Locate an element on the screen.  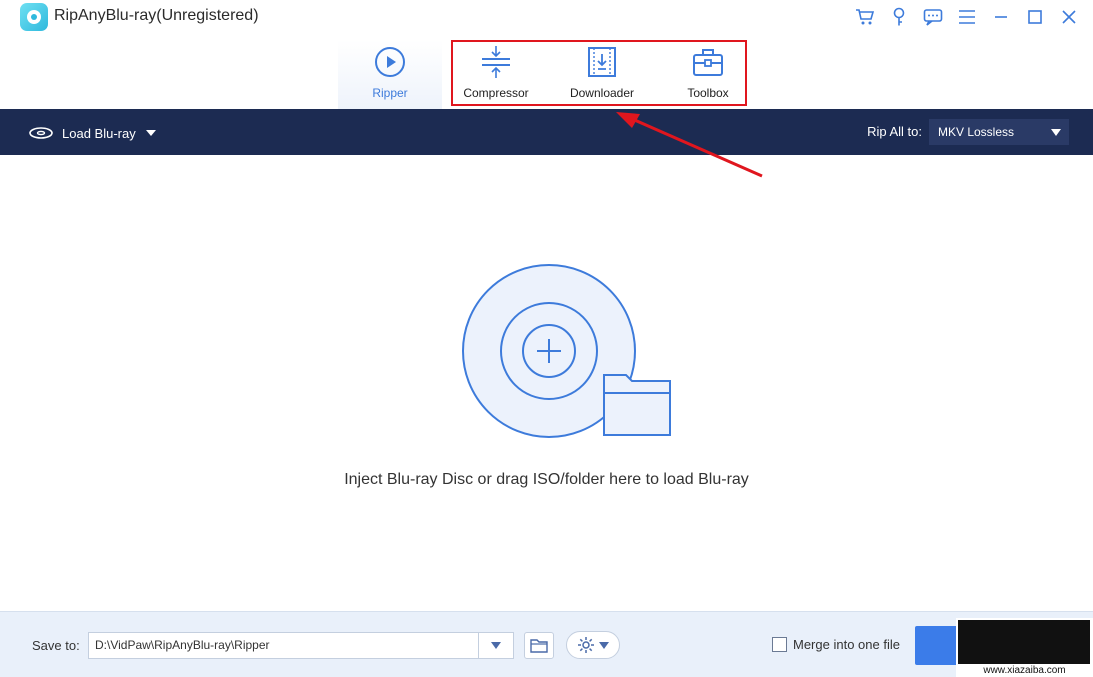
open-folder-button is located at coordinates (539, 645).